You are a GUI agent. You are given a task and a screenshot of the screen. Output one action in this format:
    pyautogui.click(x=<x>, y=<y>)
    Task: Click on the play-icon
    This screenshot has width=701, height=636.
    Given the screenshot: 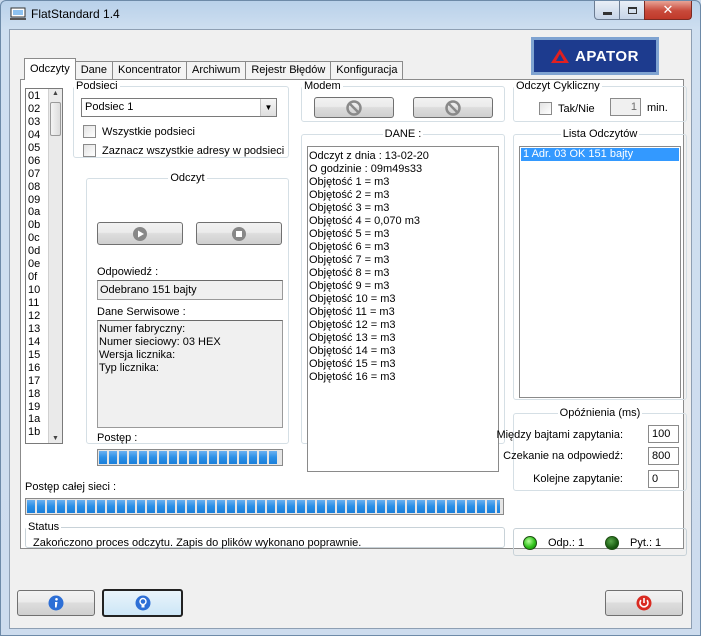 What is the action you would take?
    pyautogui.click(x=140, y=233)
    